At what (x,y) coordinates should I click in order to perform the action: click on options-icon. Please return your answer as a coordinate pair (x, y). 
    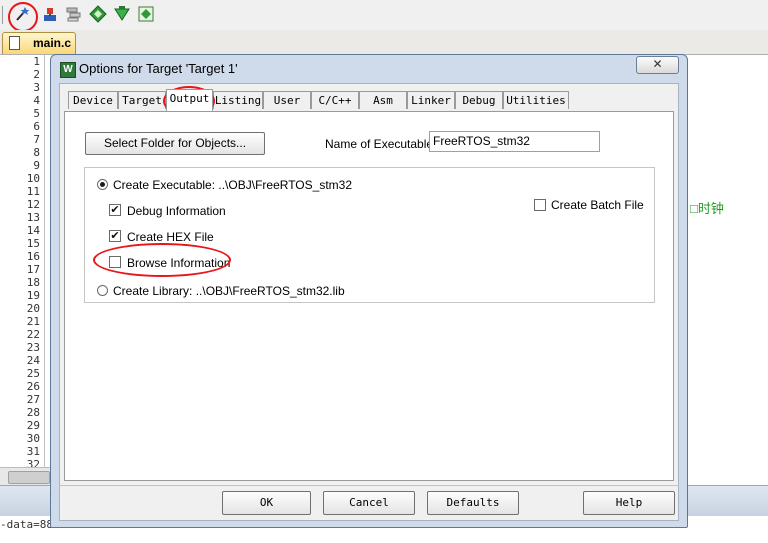
    Looking at the image, I should click on (146, 14).